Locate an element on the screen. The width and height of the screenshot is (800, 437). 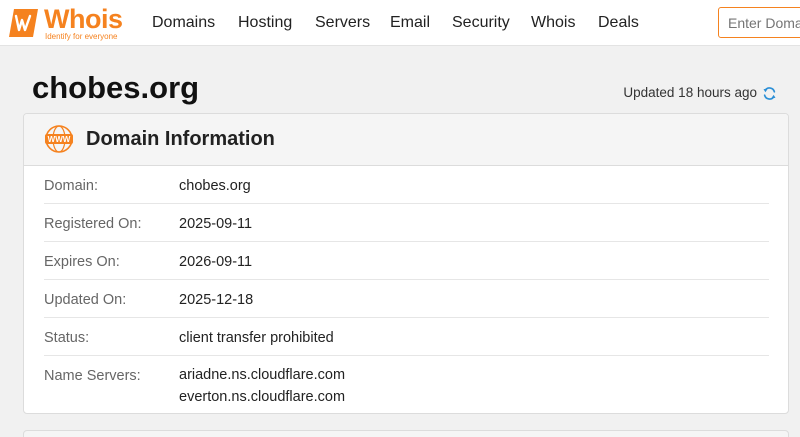
name-server: everton.ns.cloudflare.com is located at coordinates (262, 397).